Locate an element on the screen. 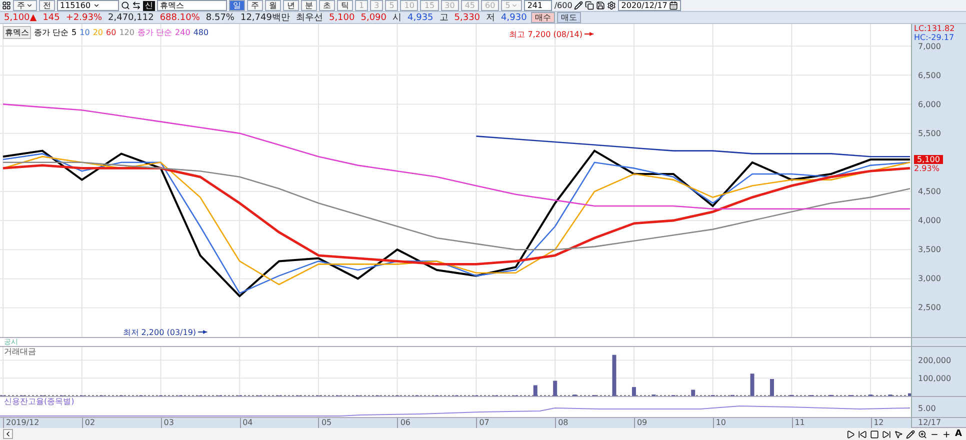  font-button: A is located at coordinates (958, 434).